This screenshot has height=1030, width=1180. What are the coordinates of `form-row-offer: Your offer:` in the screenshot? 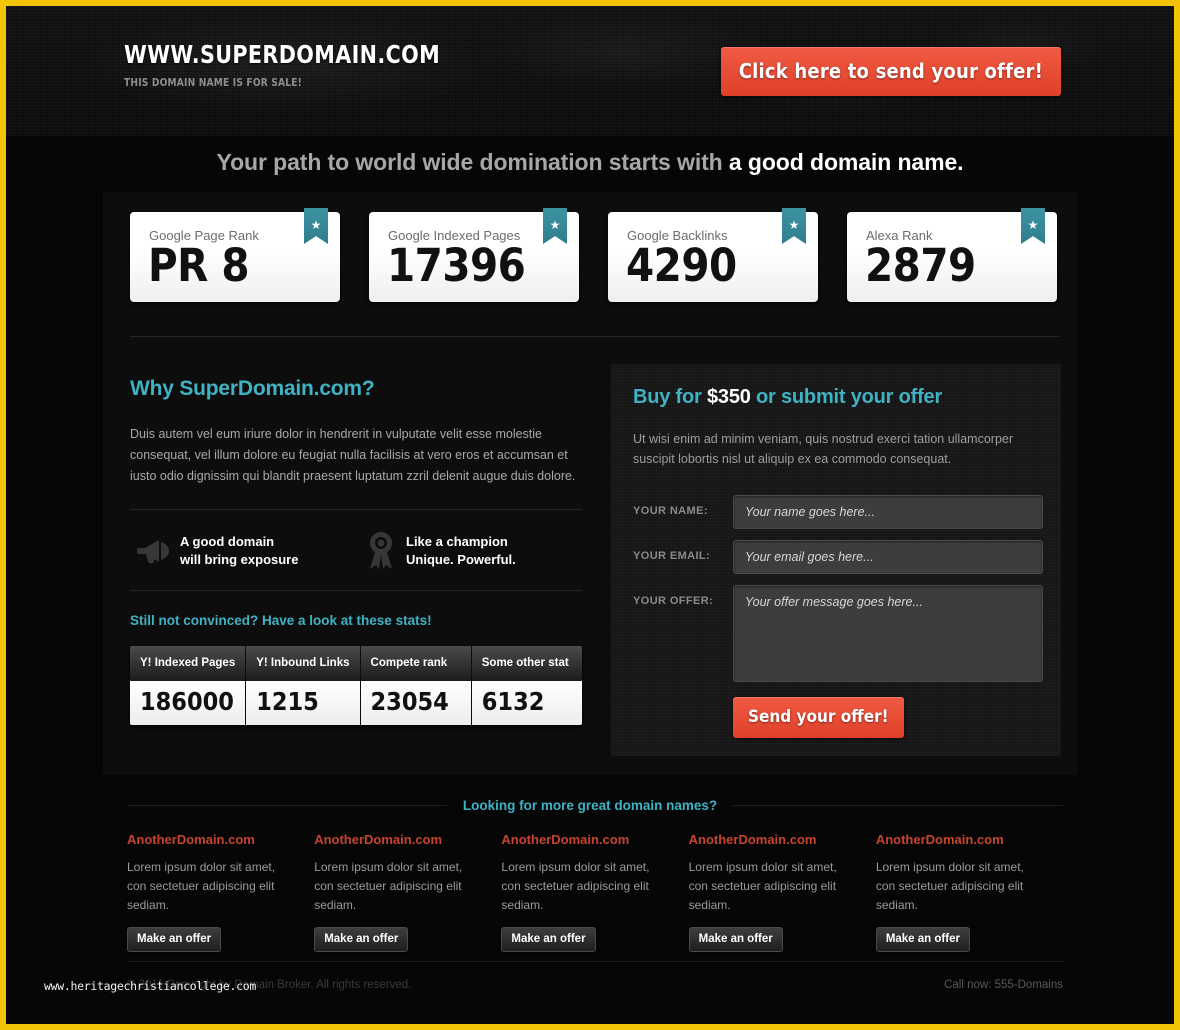 It's located at (838, 633).